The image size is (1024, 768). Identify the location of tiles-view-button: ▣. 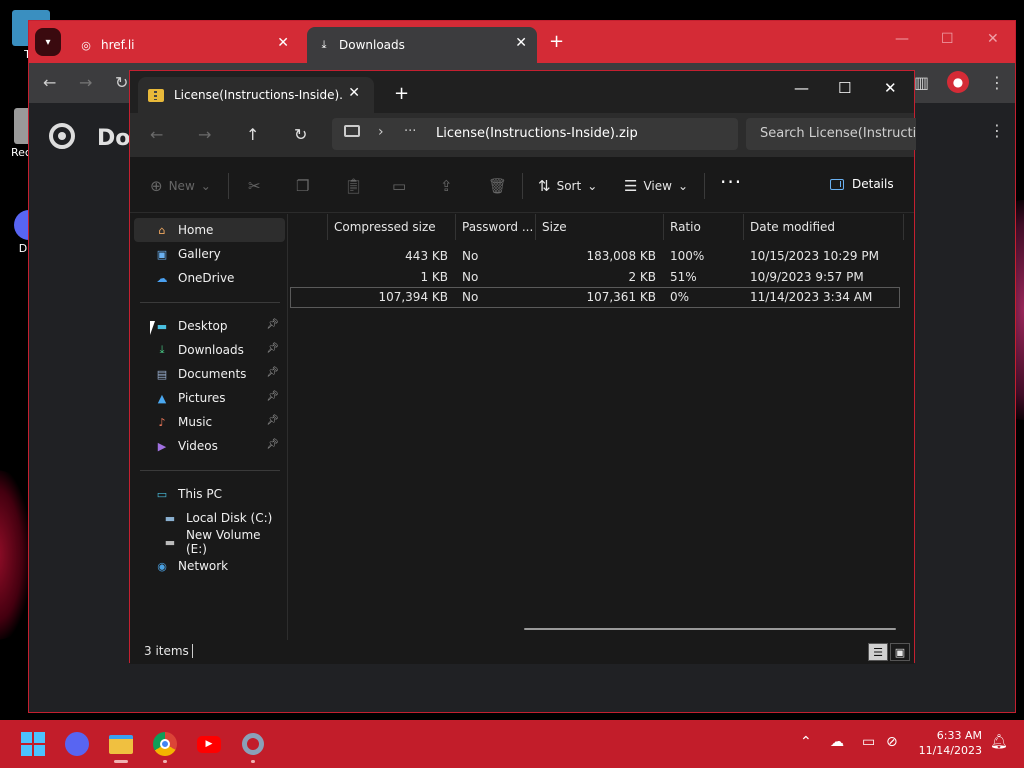
(900, 652).